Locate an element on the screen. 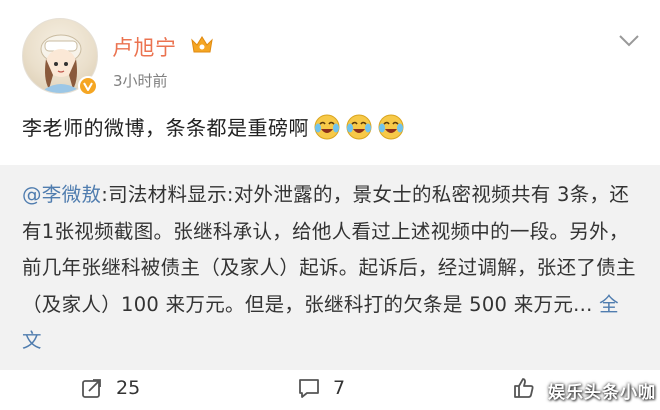 This screenshot has height=410, width=660. vip-crown-icon is located at coordinates (202, 45).